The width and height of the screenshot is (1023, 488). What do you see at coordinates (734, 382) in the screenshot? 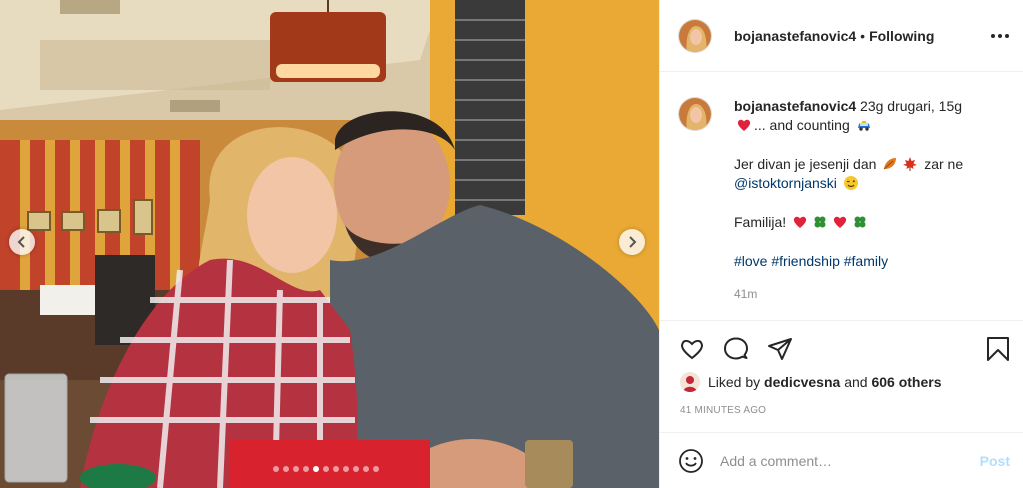
I see `likes-prefix: Liked by` at bounding box center [734, 382].